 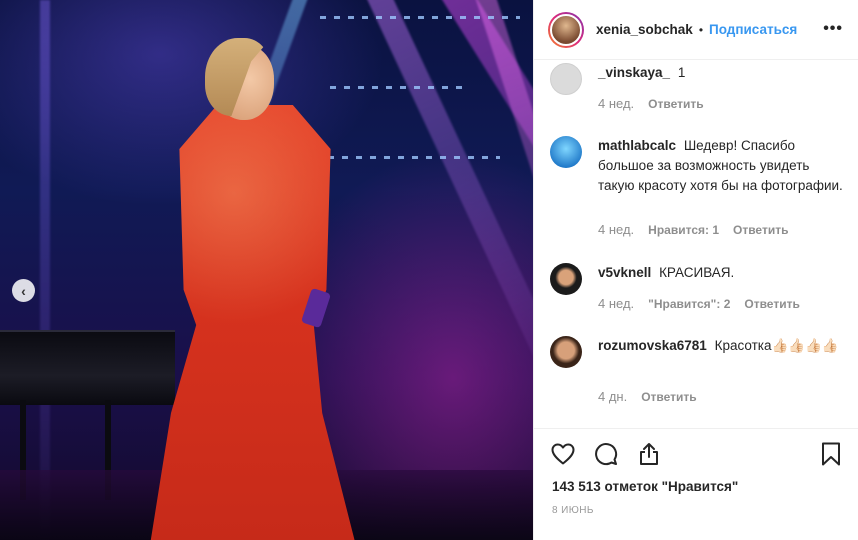 What do you see at coordinates (637, 145) in the screenshot?
I see `comment-username: mathlabcalc` at bounding box center [637, 145].